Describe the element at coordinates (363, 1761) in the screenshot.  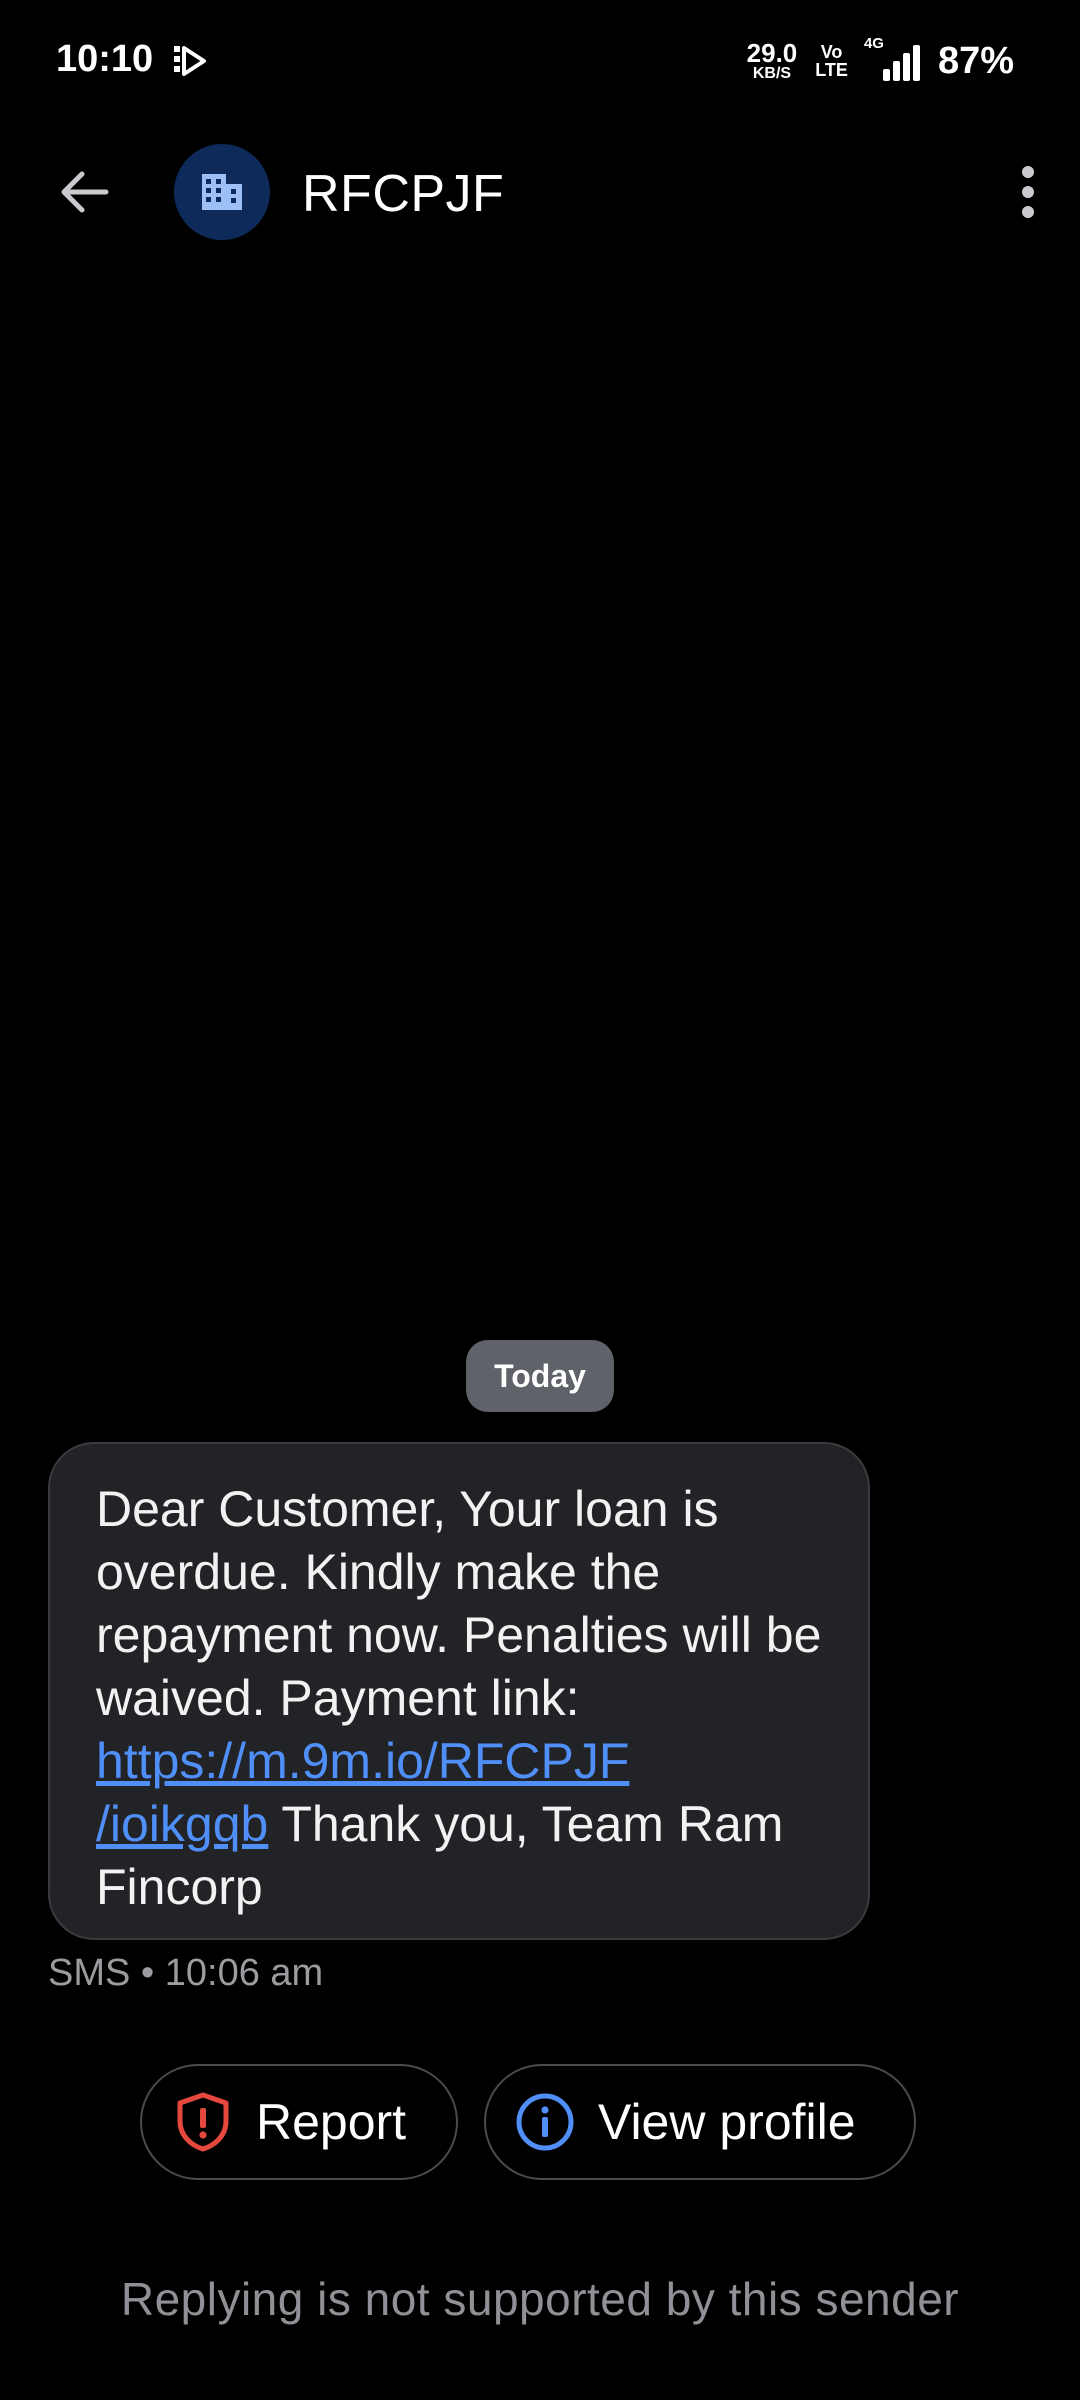
I see `payment-link-line1: https://m.9m.io/RFCPJF` at that location.